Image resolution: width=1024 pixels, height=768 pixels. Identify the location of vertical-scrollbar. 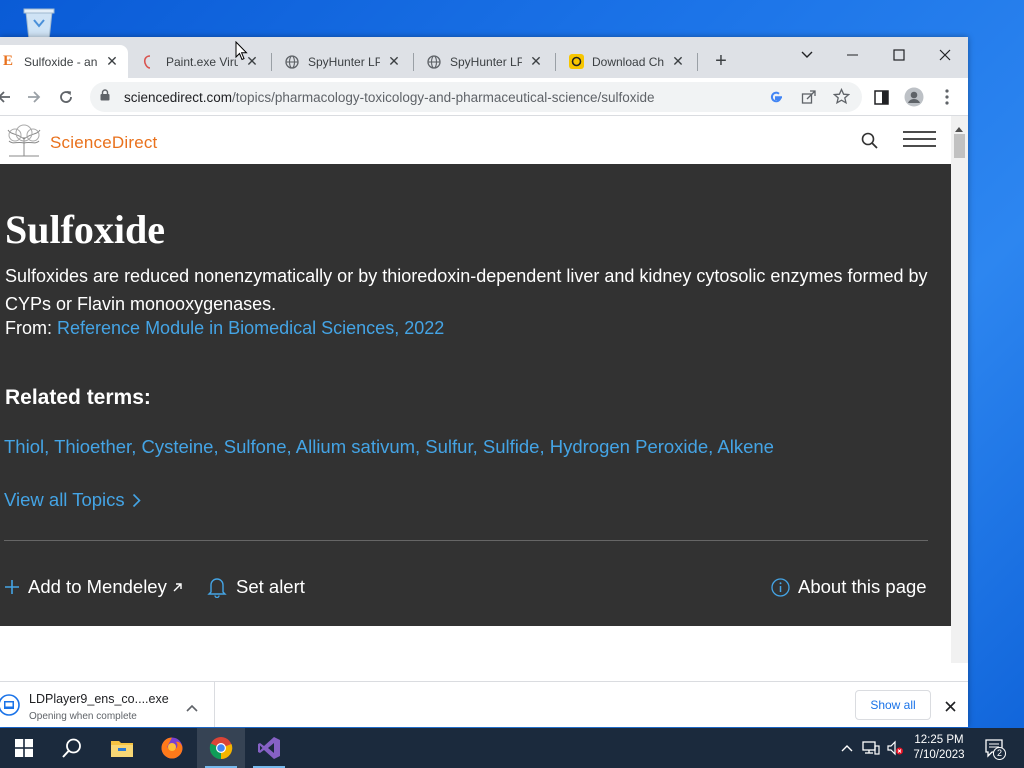
(959, 389).